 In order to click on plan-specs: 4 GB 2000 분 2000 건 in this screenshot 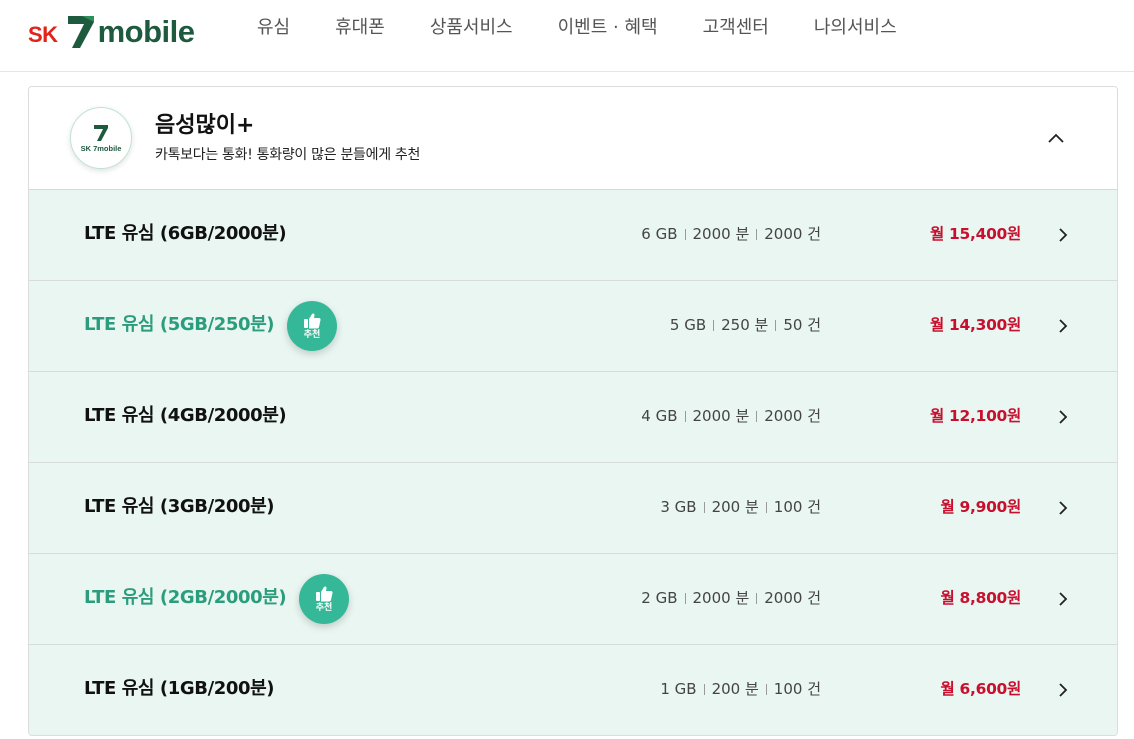, I will do `click(731, 416)`.